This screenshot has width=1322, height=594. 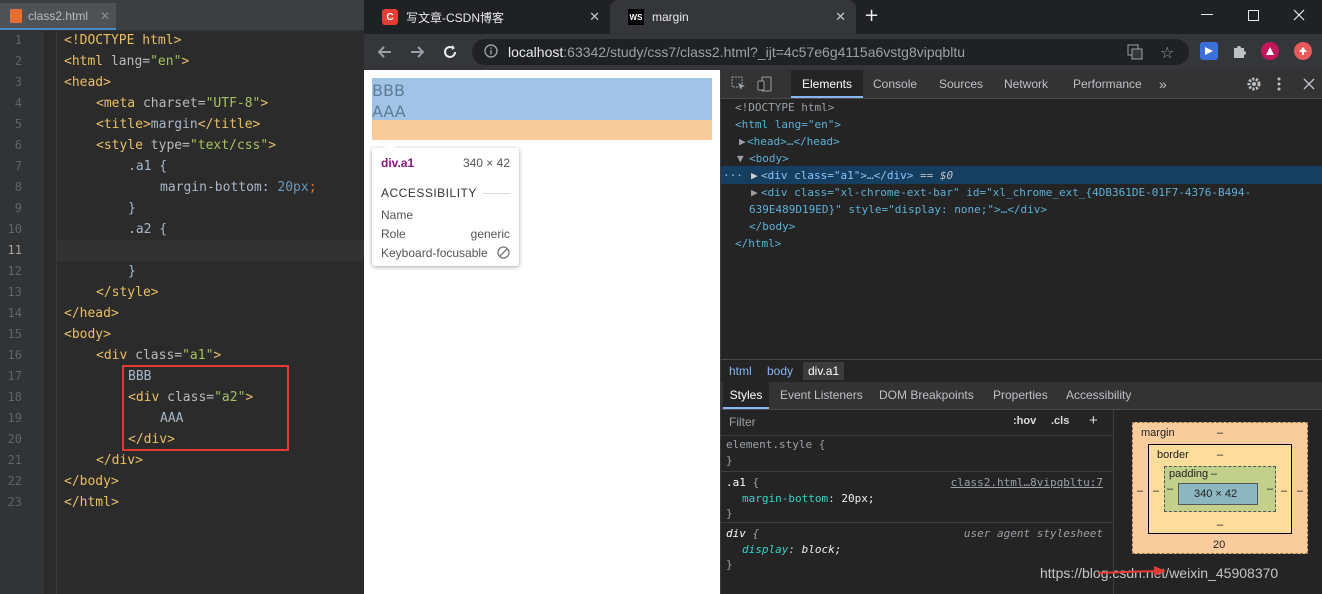 I want to click on dom-node-body: <body>, so click(x=769, y=158).